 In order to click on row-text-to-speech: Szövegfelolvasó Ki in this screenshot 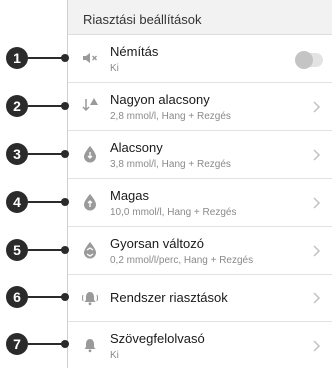, I will do `click(200, 345)`.